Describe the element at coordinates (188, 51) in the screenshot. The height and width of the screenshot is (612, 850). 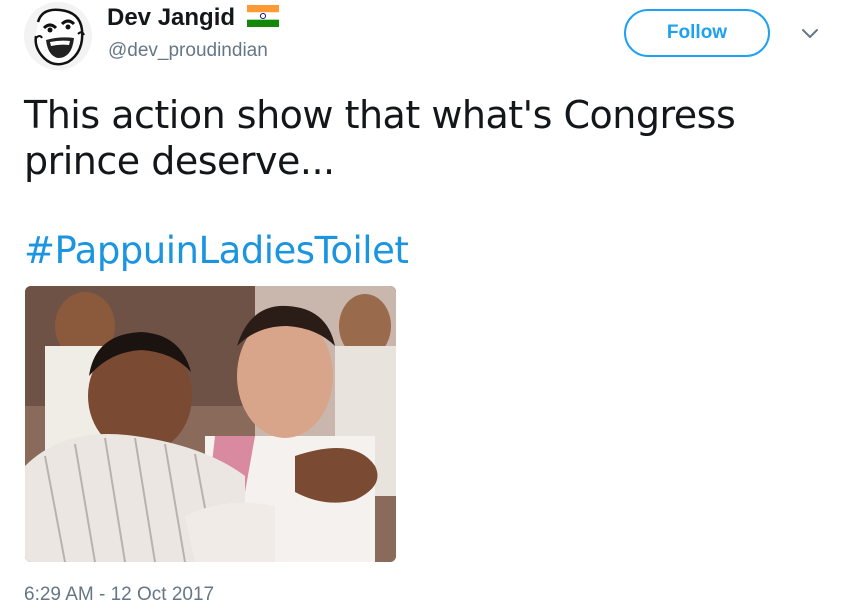
I see `author-handle: @dev_proudindian` at that location.